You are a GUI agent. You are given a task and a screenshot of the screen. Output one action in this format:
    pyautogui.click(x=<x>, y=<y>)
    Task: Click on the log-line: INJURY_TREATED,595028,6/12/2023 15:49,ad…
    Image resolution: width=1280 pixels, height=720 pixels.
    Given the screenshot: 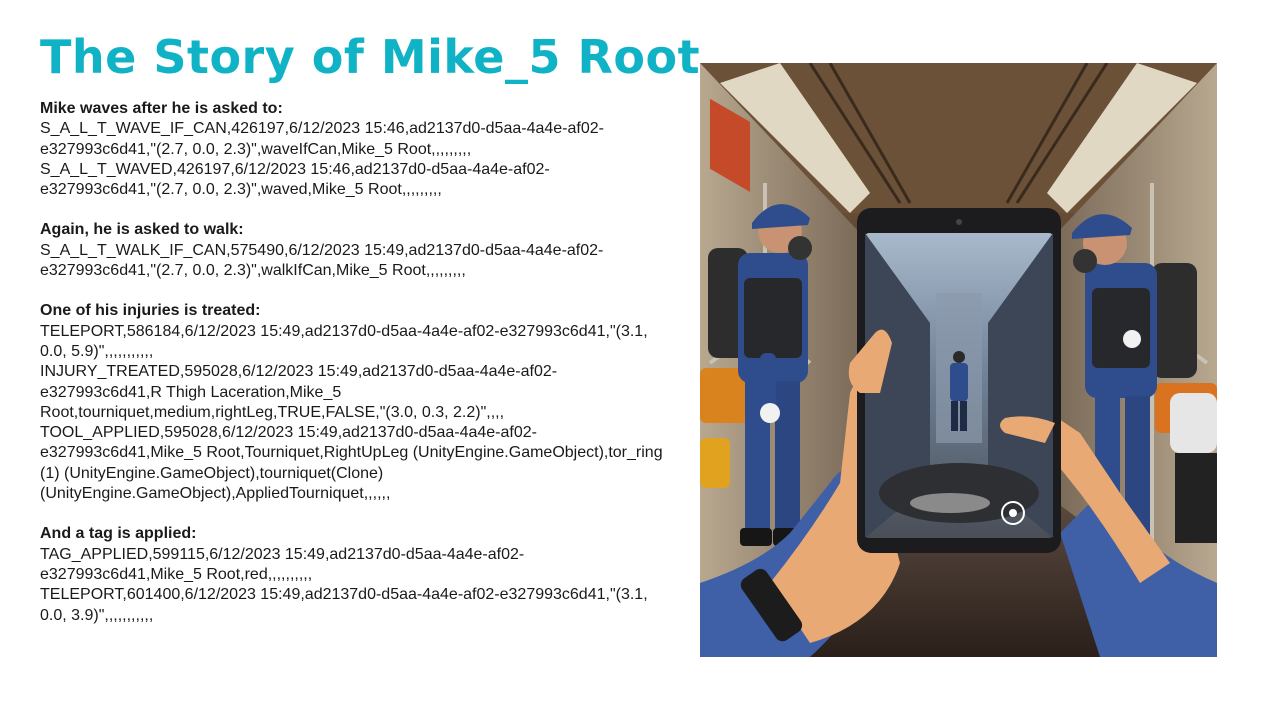 What is the action you would take?
    pyautogui.click(x=299, y=392)
    